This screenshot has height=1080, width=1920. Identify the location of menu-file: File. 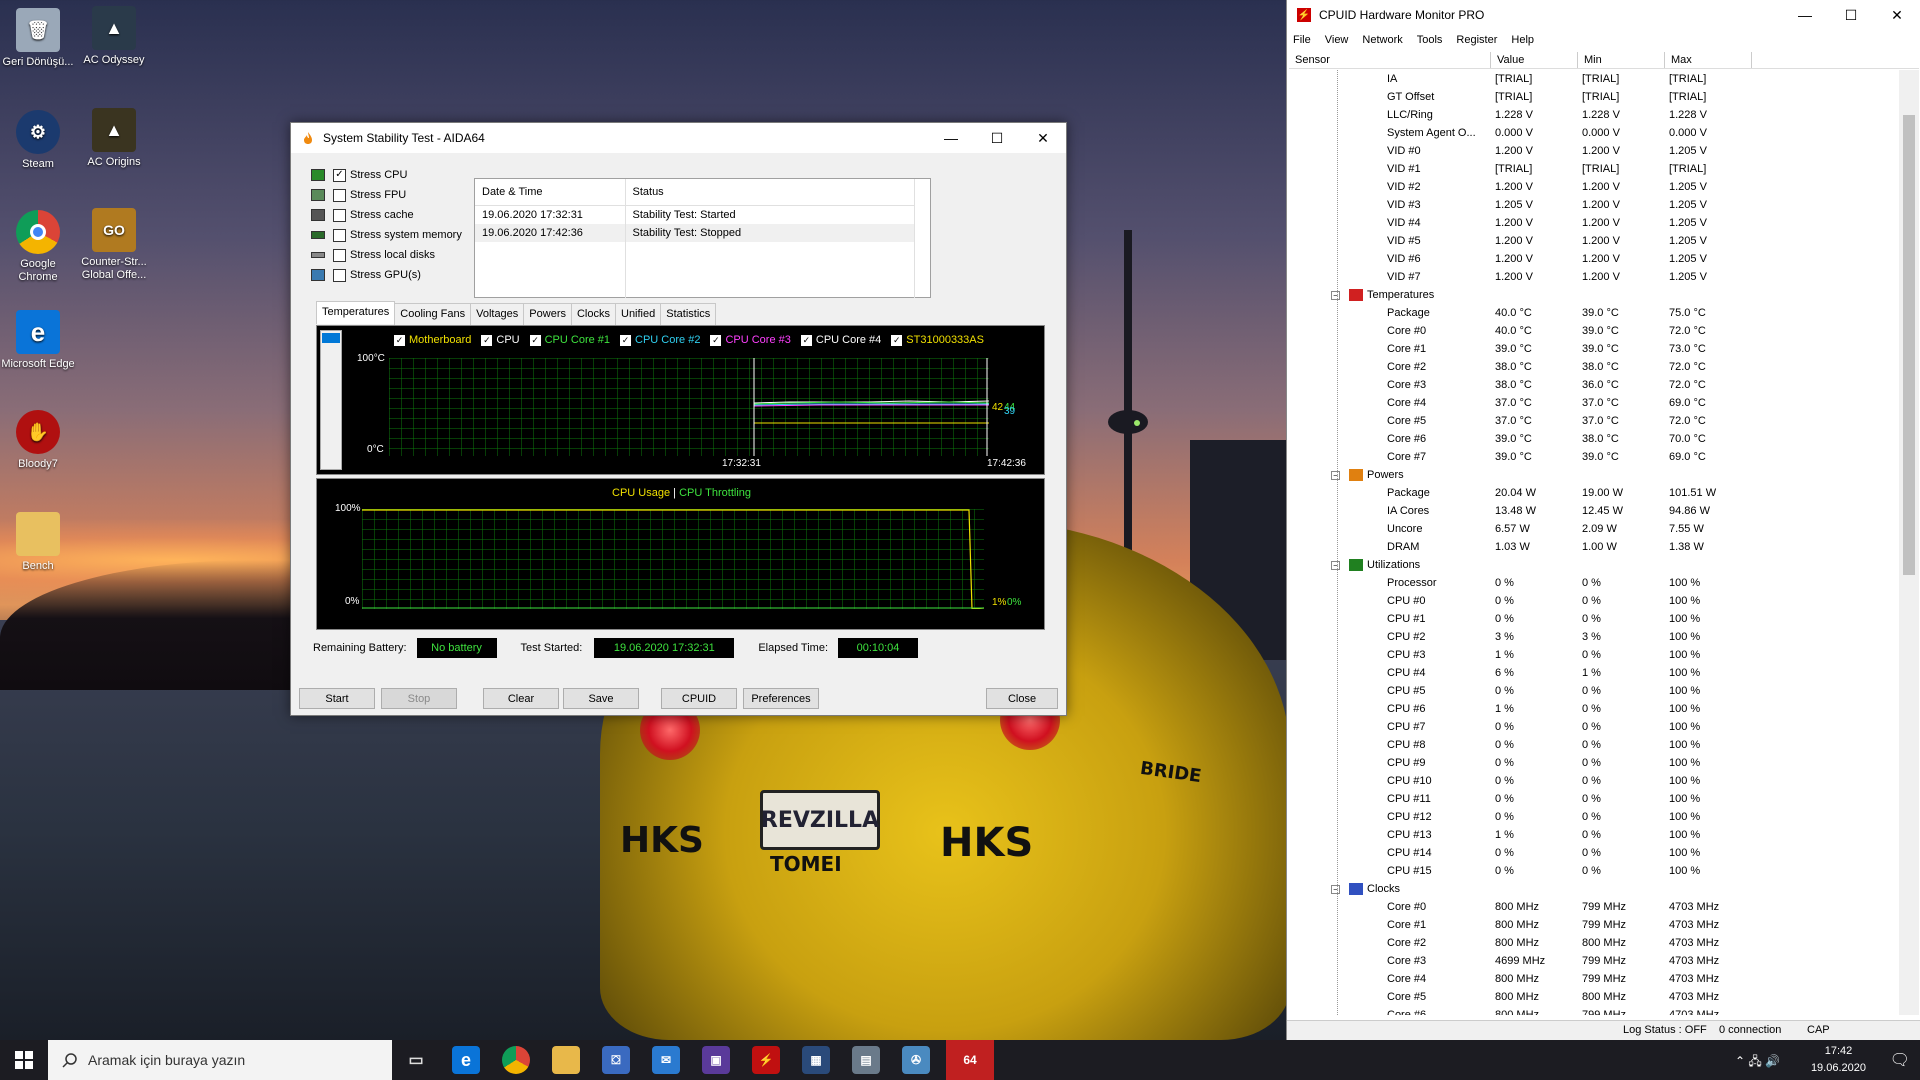
(1302, 40).